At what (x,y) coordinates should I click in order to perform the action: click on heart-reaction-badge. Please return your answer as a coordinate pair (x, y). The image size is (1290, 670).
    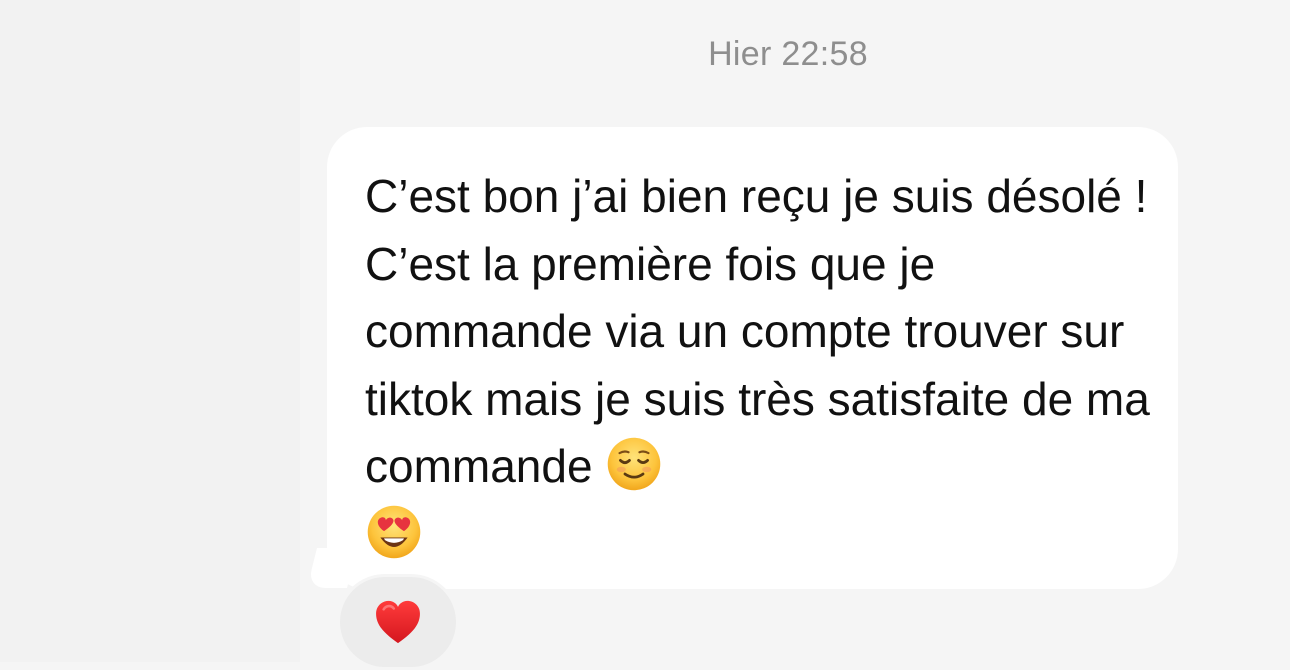
    Looking at the image, I should click on (398, 622).